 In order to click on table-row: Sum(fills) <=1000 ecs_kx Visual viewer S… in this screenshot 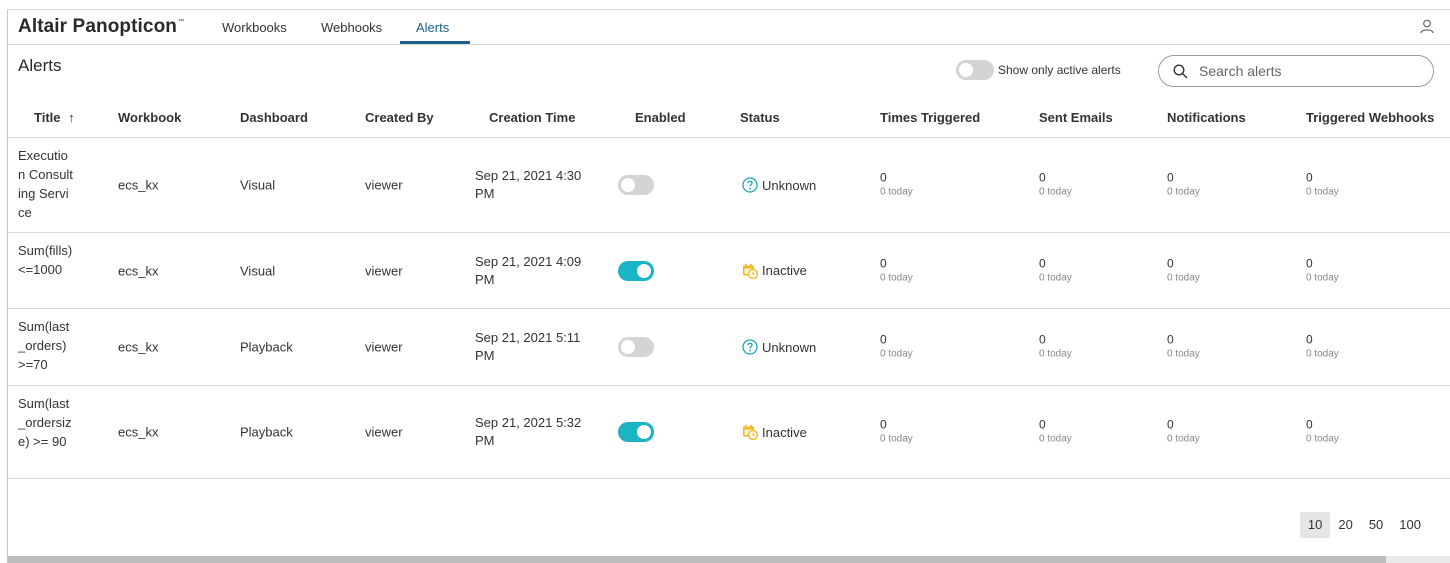, I will do `click(729, 271)`.